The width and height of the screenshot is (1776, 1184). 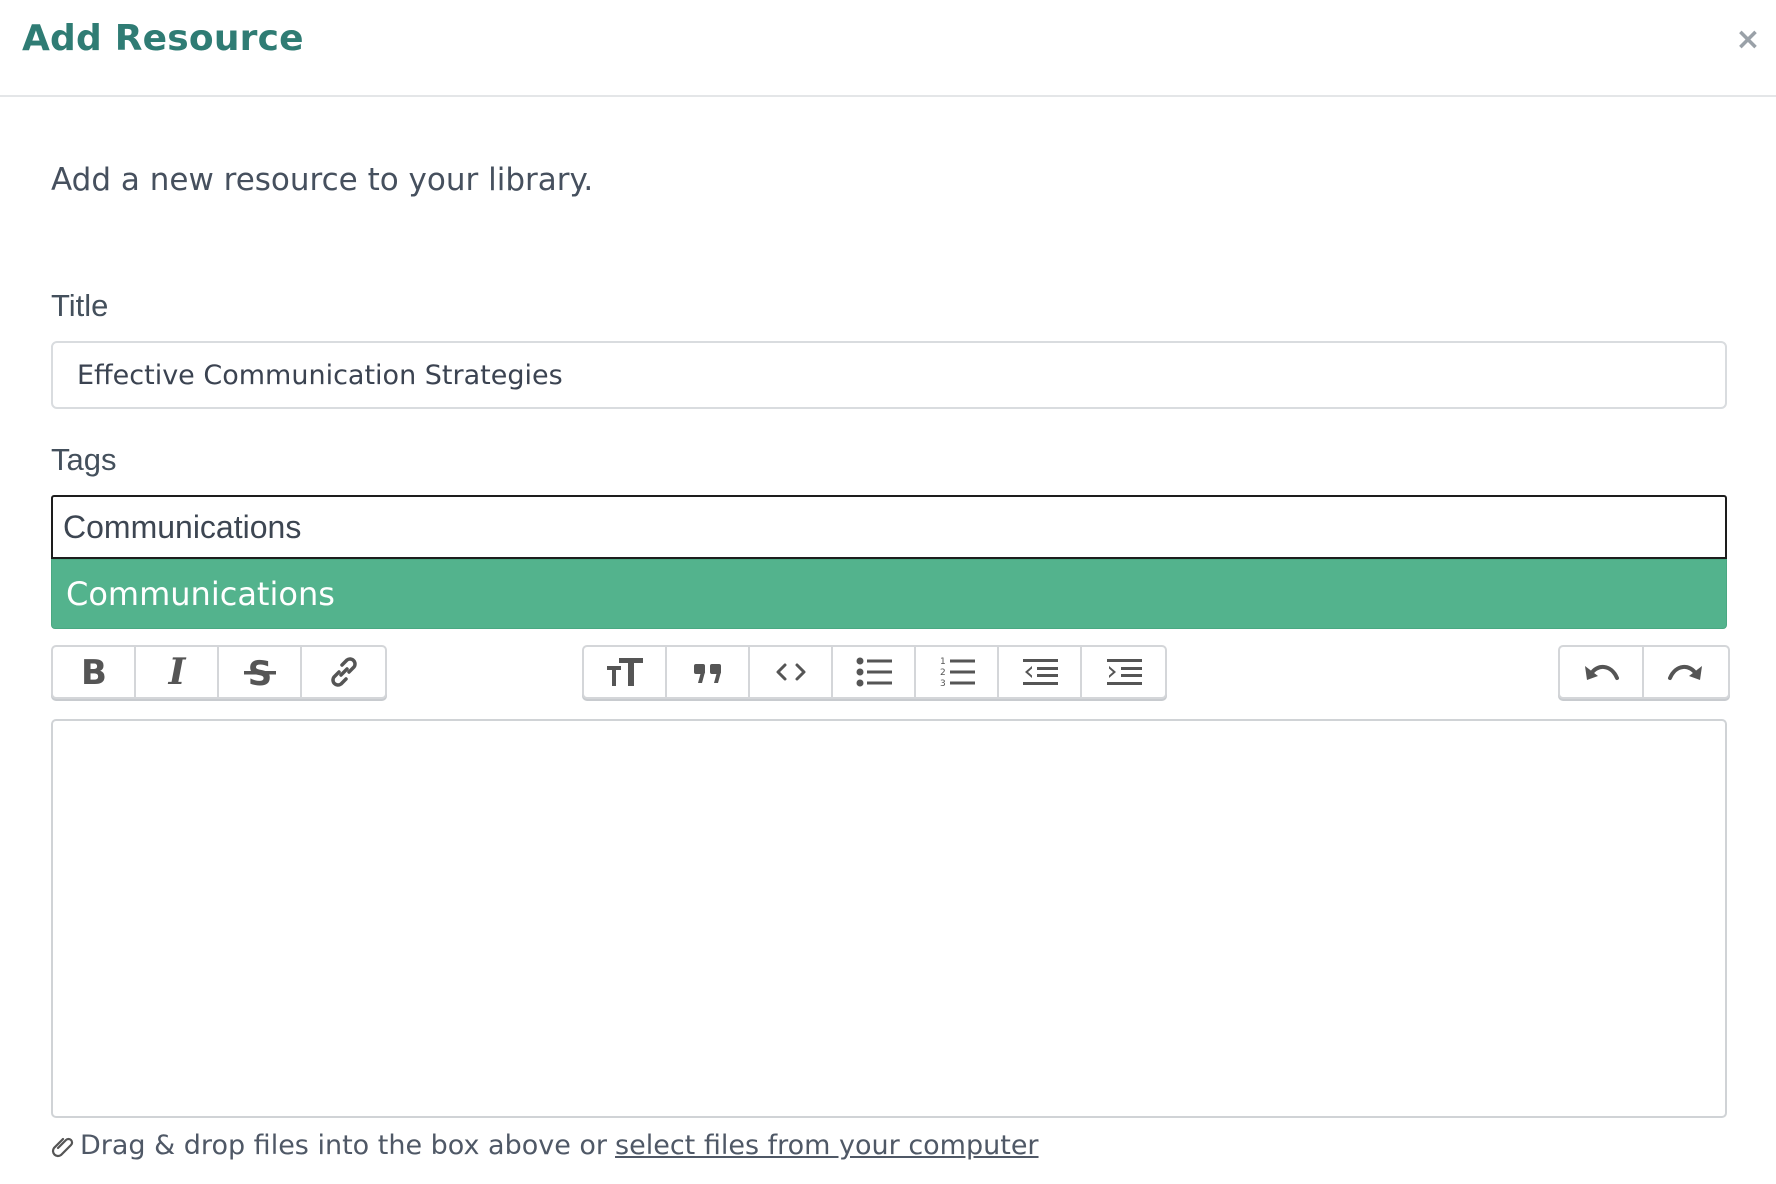 I want to click on italic-button: I, so click(x=177, y=672).